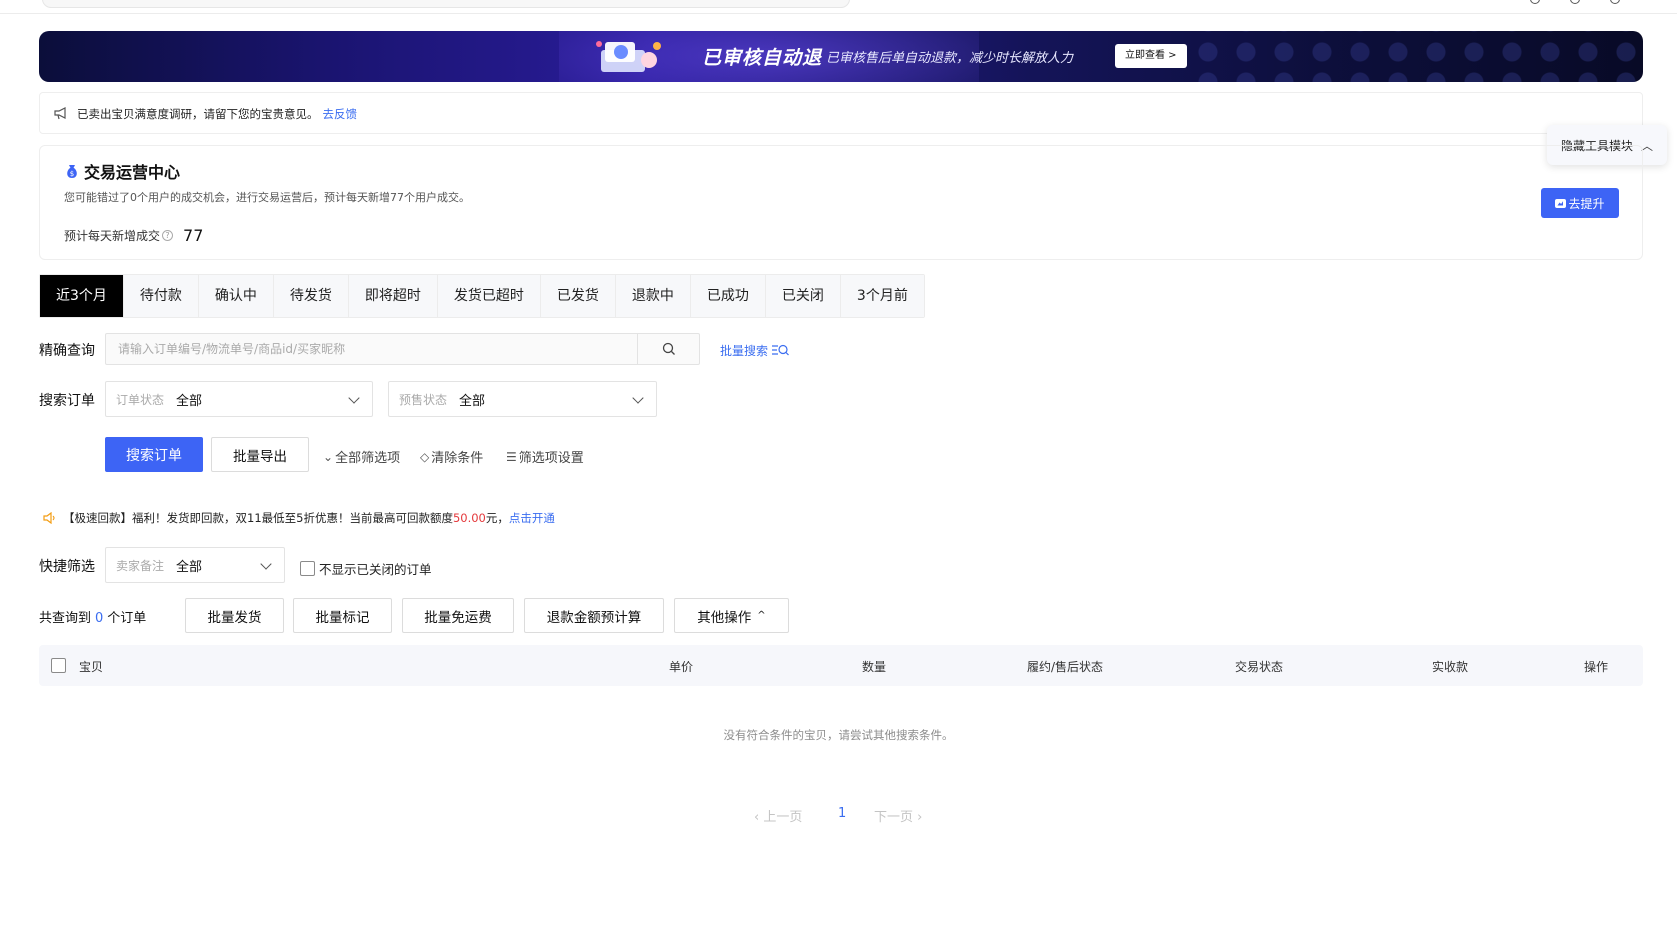  Describe the element at coordinates (132, 172) in the screenshot. I see `ops-title: 交易运营中心` at that location.